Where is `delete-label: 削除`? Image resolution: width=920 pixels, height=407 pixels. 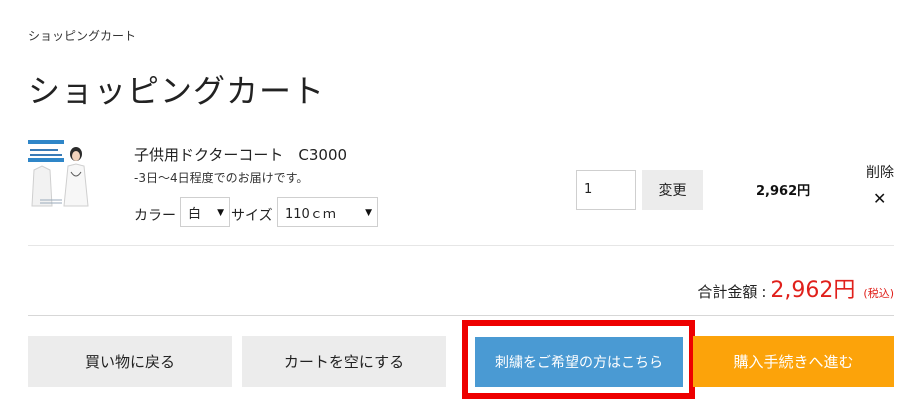
delete-label: 削除 is located at coordinates (880, 173).